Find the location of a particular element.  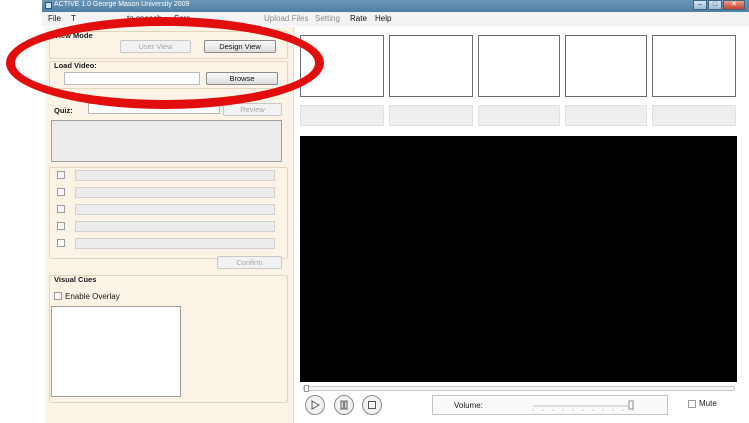

maximize-icon: □ is located at coordinates (715, 5).